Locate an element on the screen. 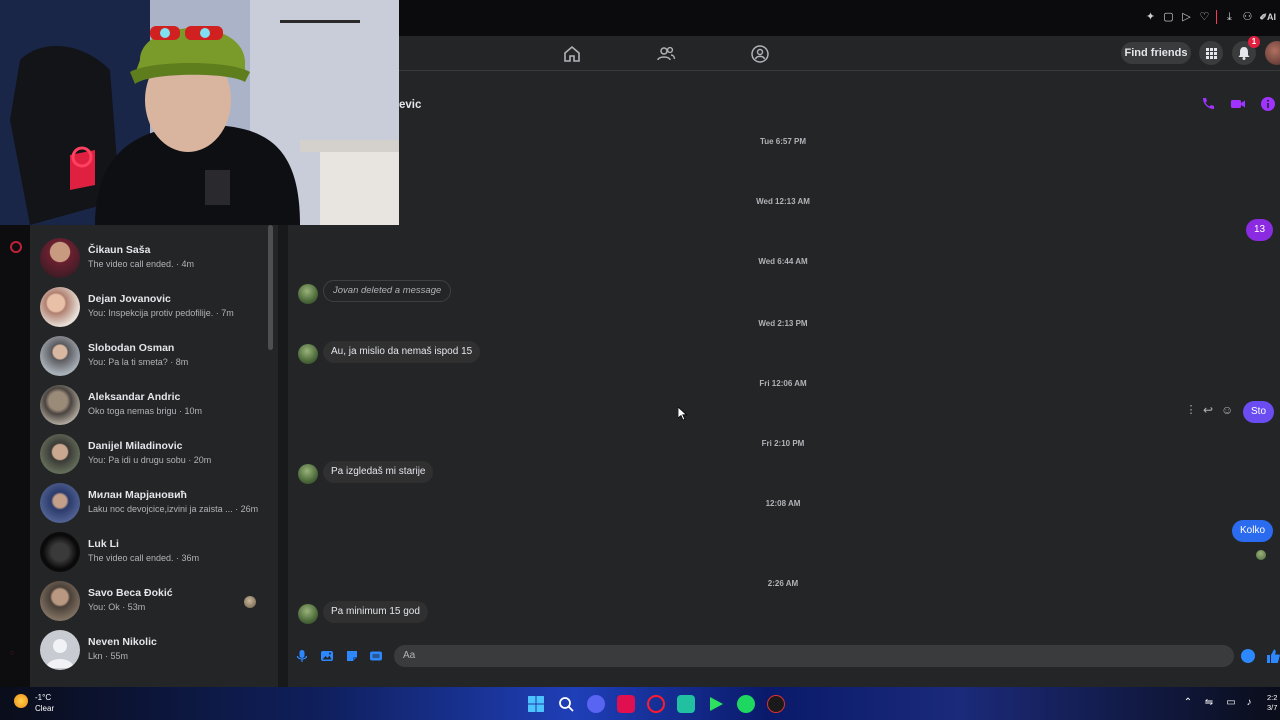  chat-name: Savo Beca Đokić is located at coordinates (130, 593).